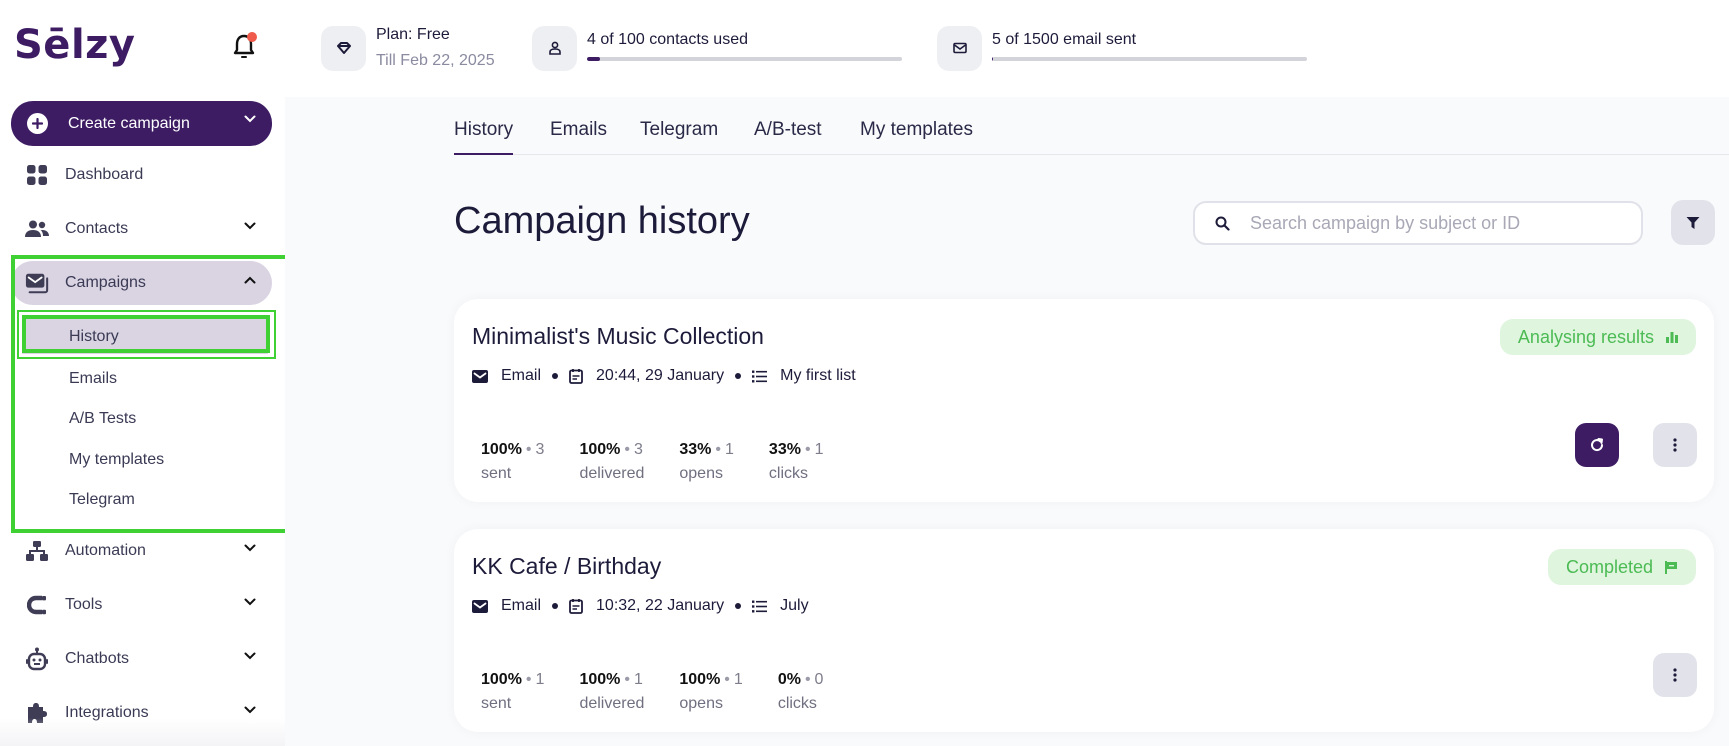 The height and width of the screenshot is (746, 1729). What do you see at coordinates (794, 605) in the screenshot?
I see `campaign-list: July` at bounding box center [794, 605].